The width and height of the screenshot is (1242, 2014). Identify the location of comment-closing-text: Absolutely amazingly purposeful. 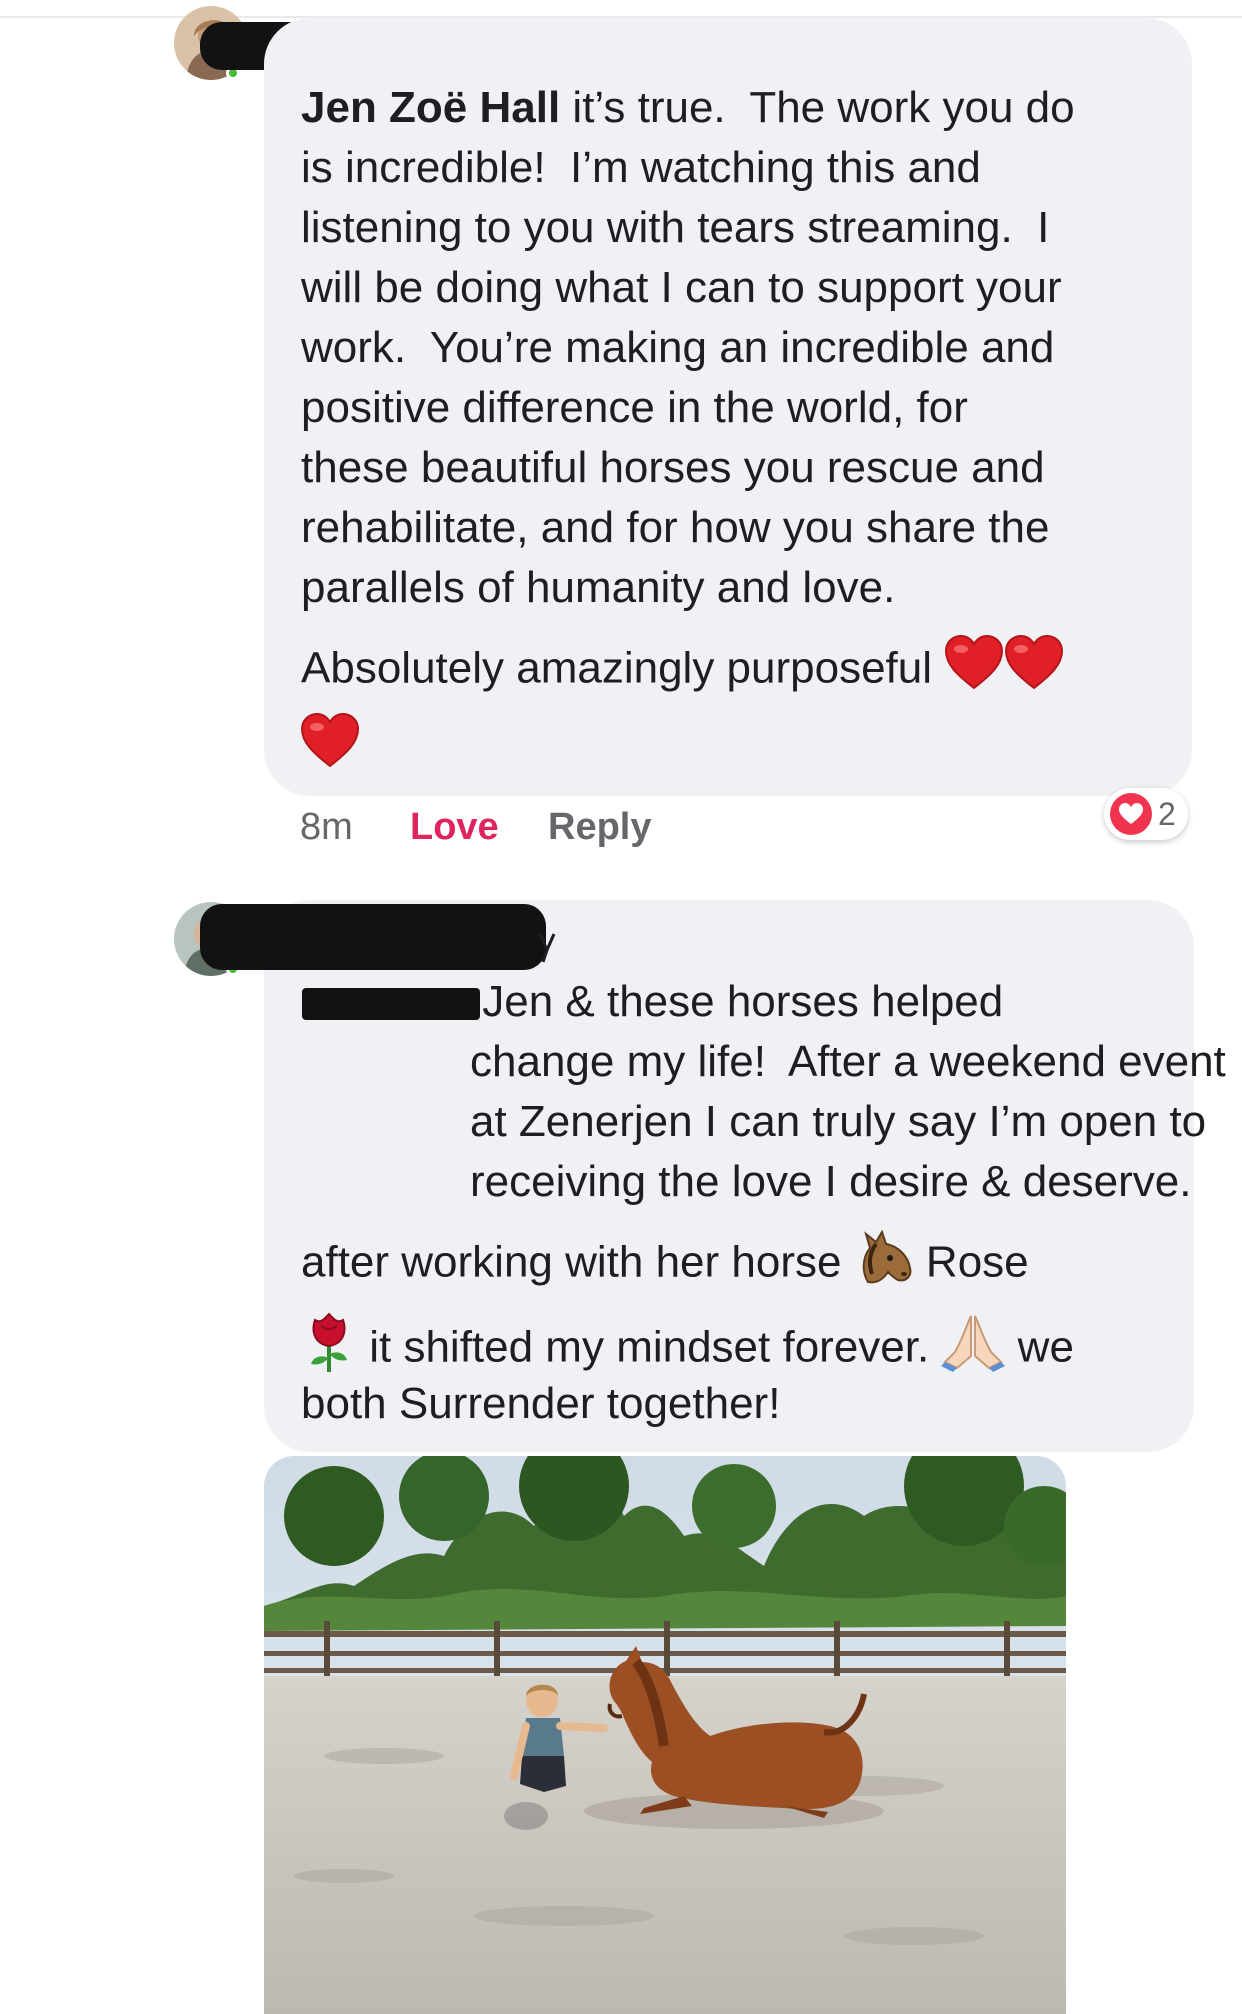
(617, 668).